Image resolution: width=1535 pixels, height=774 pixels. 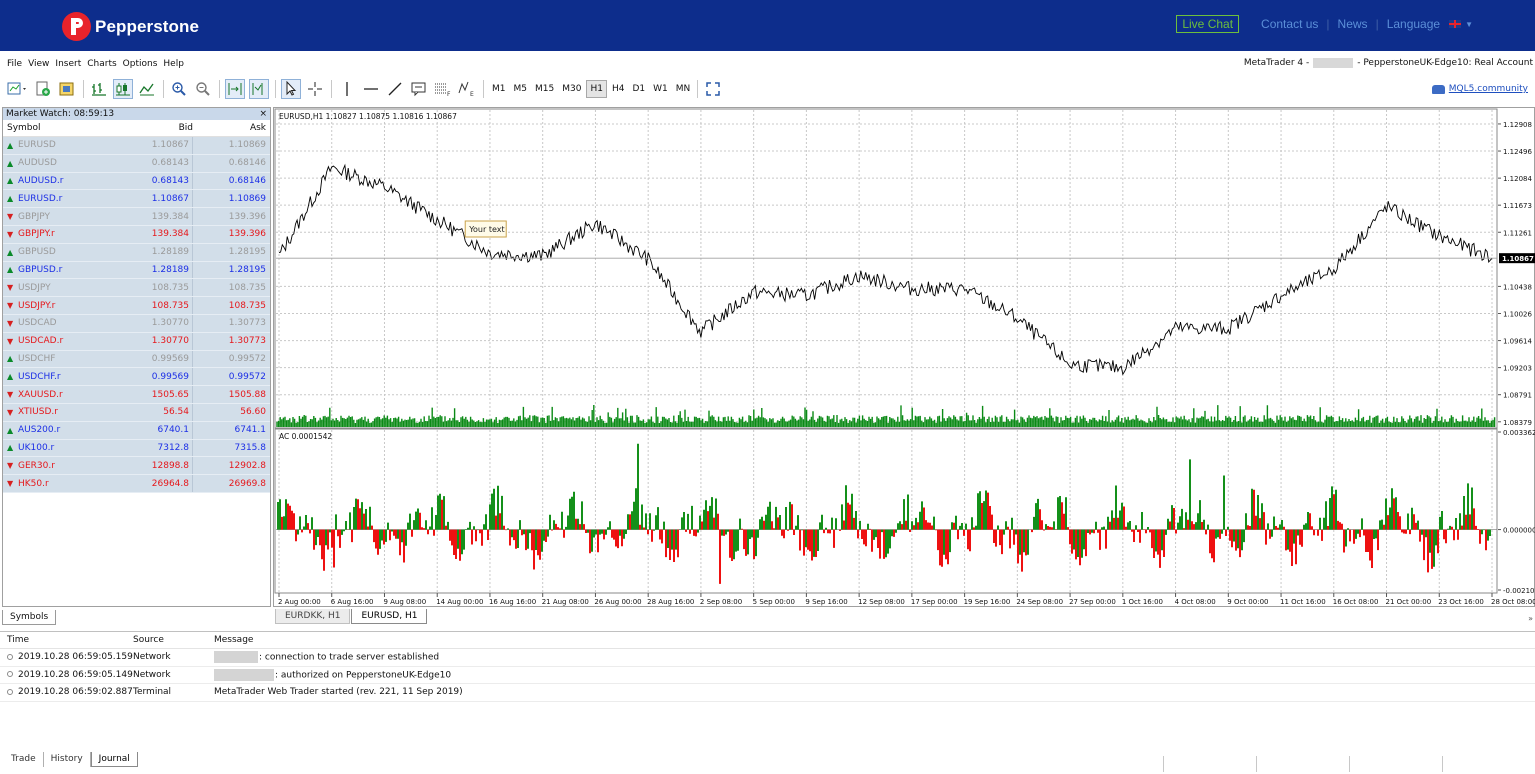 I want to click on market-watch-row: ▲ EURUSD 1.10867 1.10869, so click(x=136, y=146).